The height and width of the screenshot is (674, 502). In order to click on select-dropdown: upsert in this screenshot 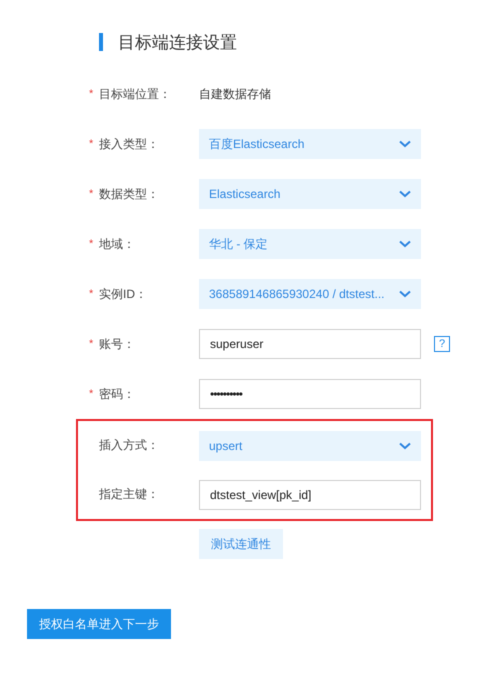, I will do `click(310, 445)`.